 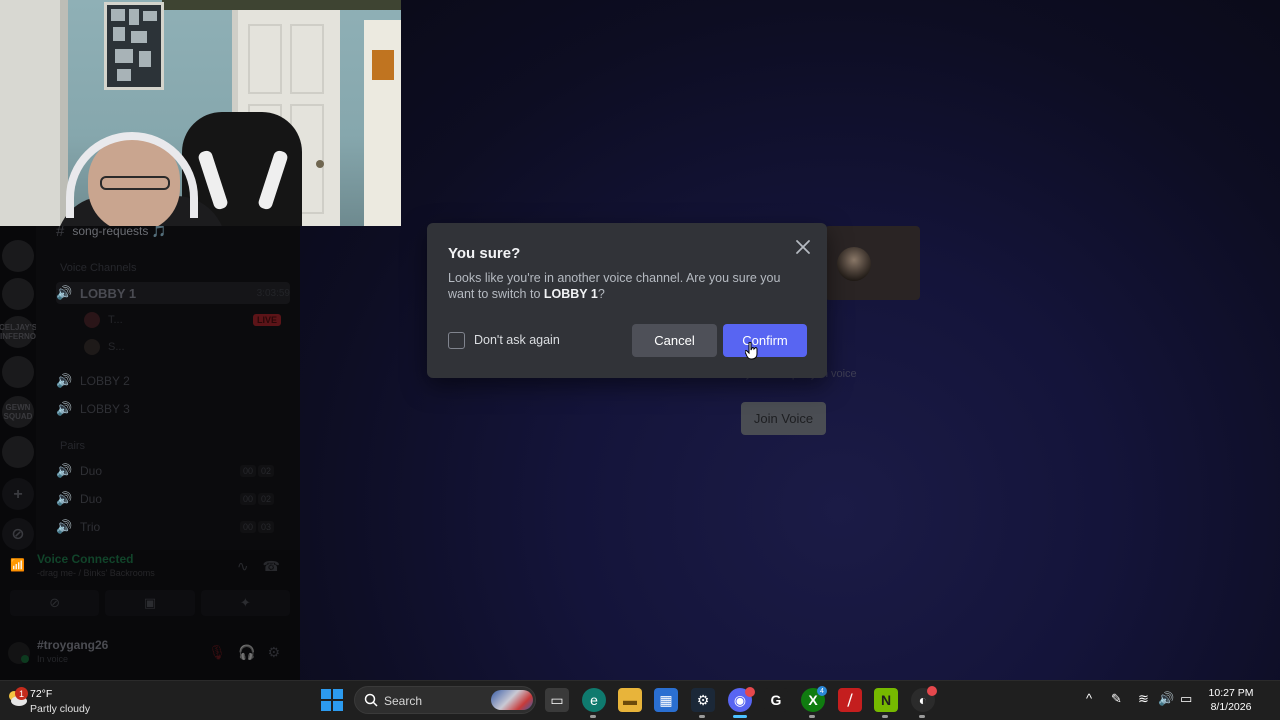 I want to click on clock-time: 10:27 PM, so click(x=1231, y=693).